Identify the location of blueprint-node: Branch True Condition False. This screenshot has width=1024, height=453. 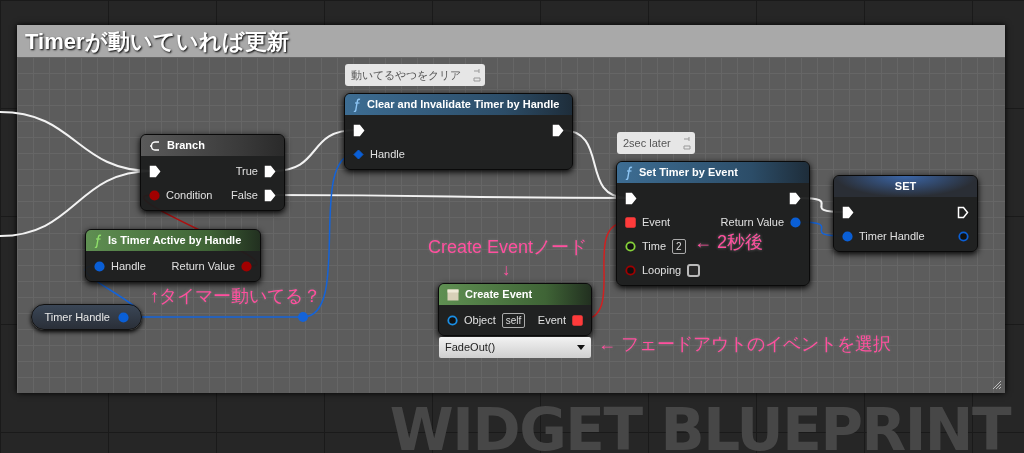
(212, 172).